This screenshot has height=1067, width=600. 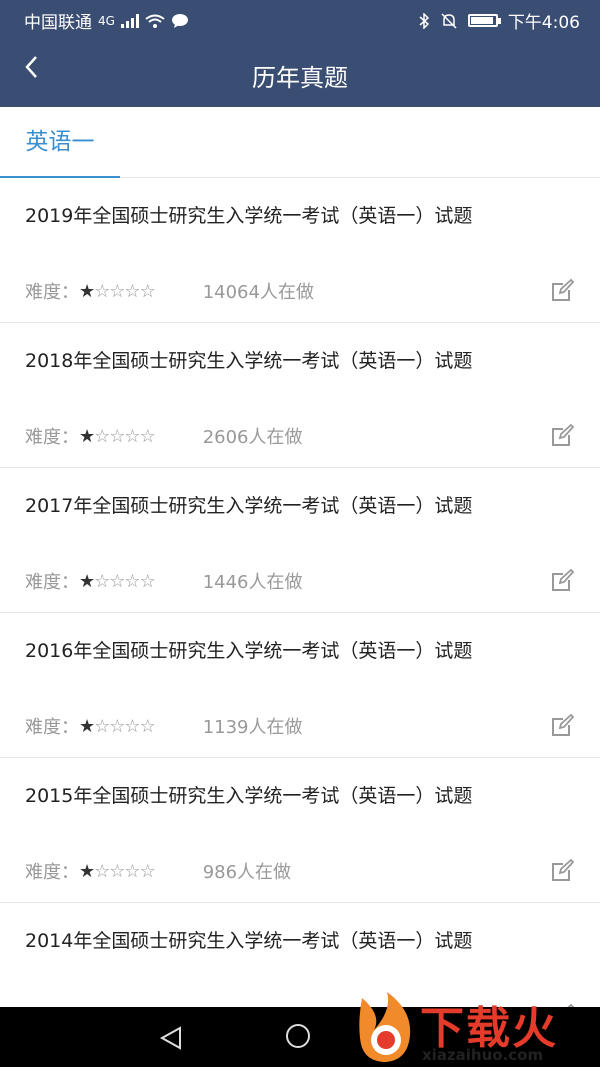 What do you see at coordinates (476, 1028) in the screenshot?
I see `watermark: 下载火 xiazaihuo.com` at bounding box center [476, 1028].